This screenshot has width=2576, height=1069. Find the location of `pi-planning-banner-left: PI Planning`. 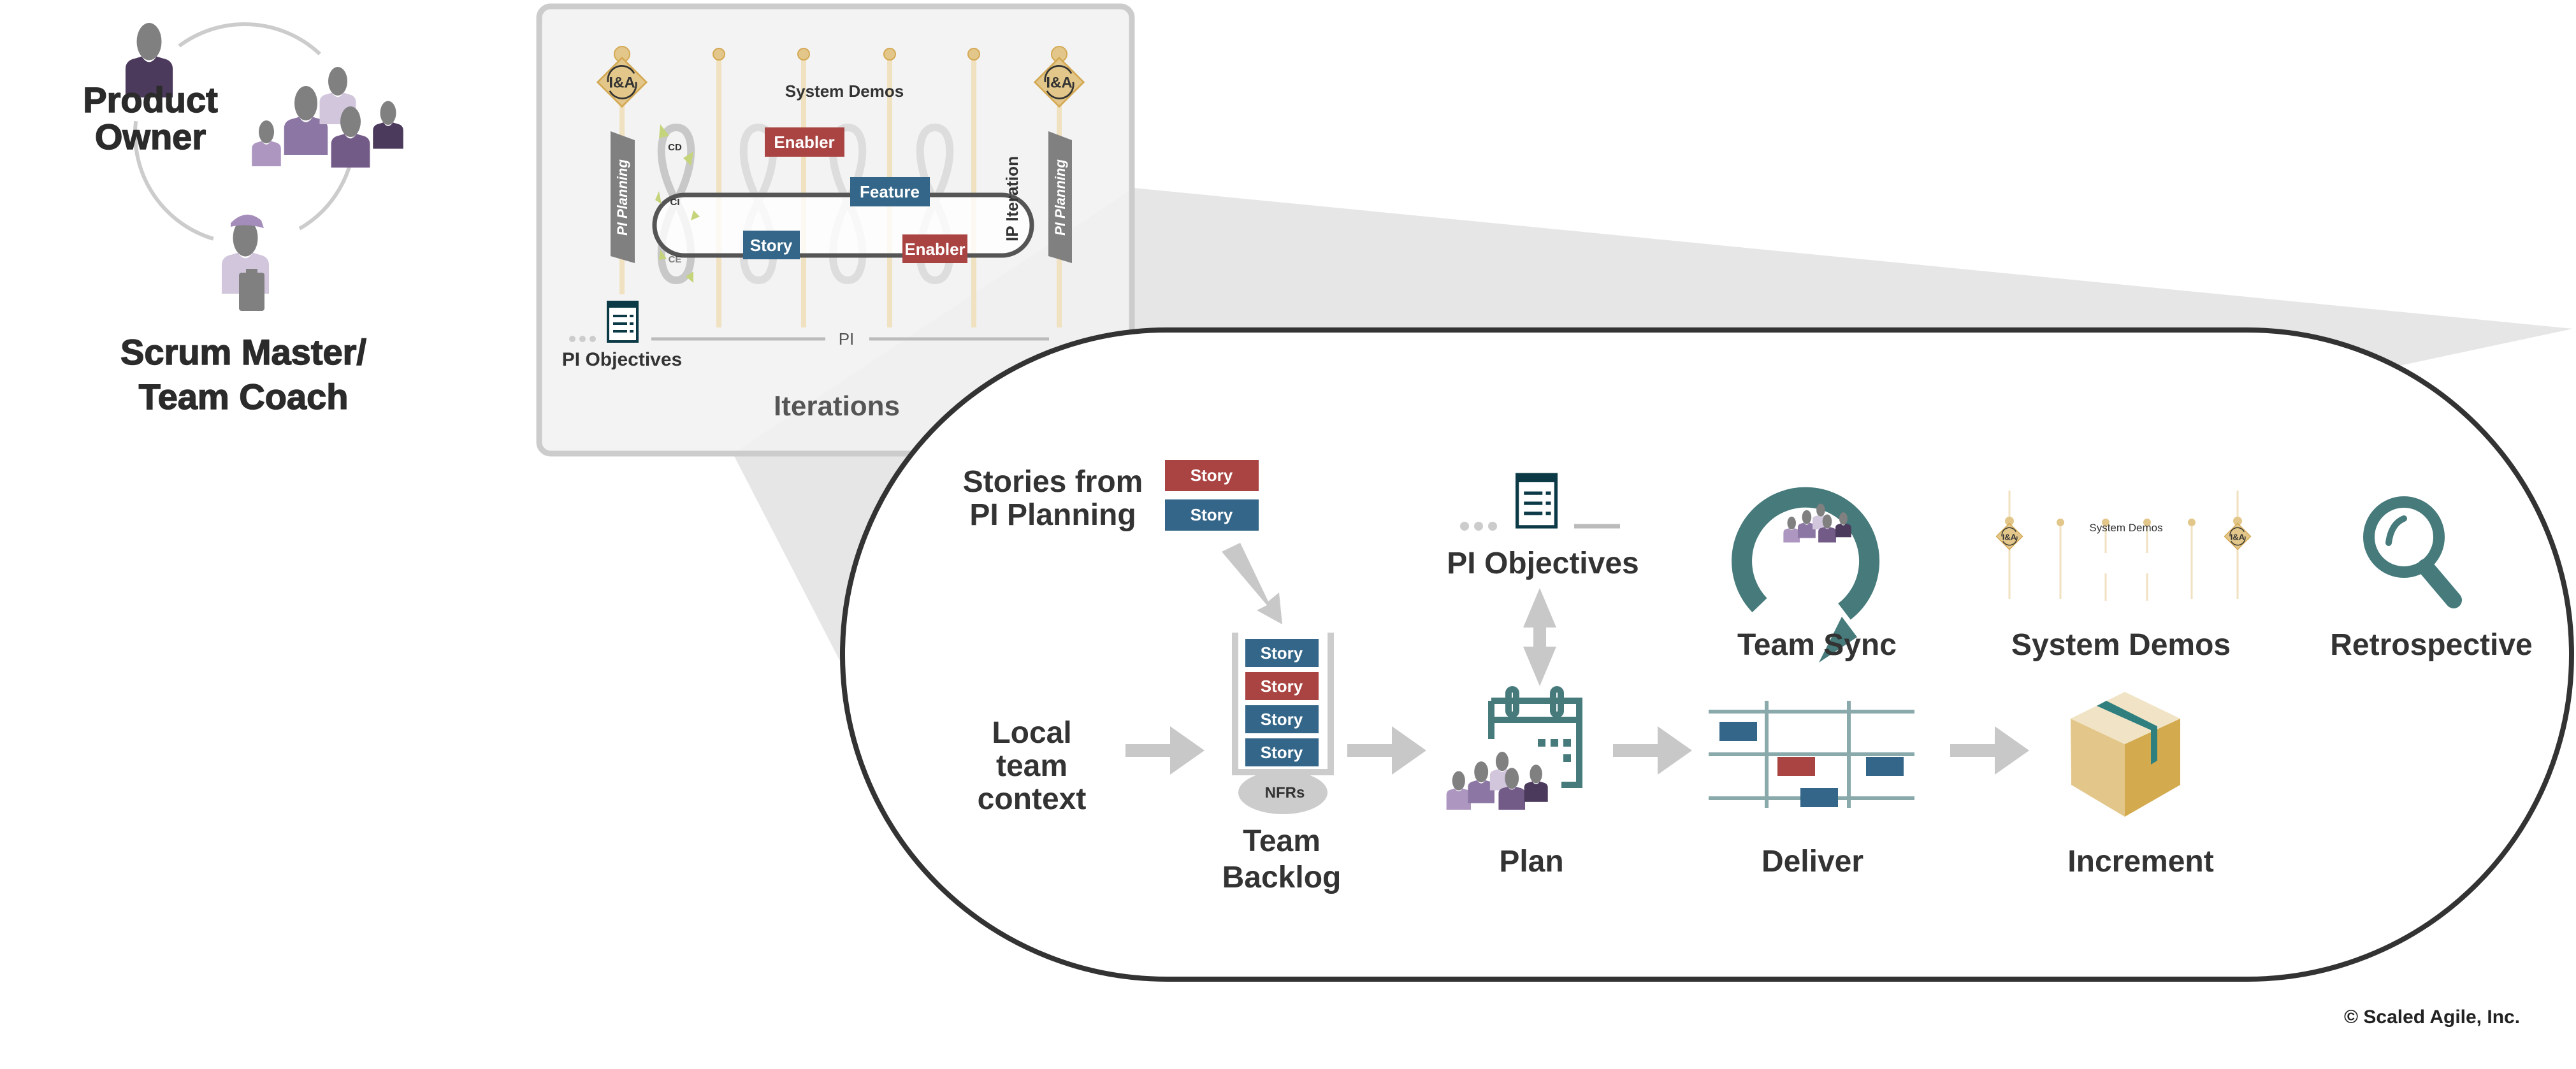

pi-planning-banner-left: PI Planning is located at coordinates (623, 197).